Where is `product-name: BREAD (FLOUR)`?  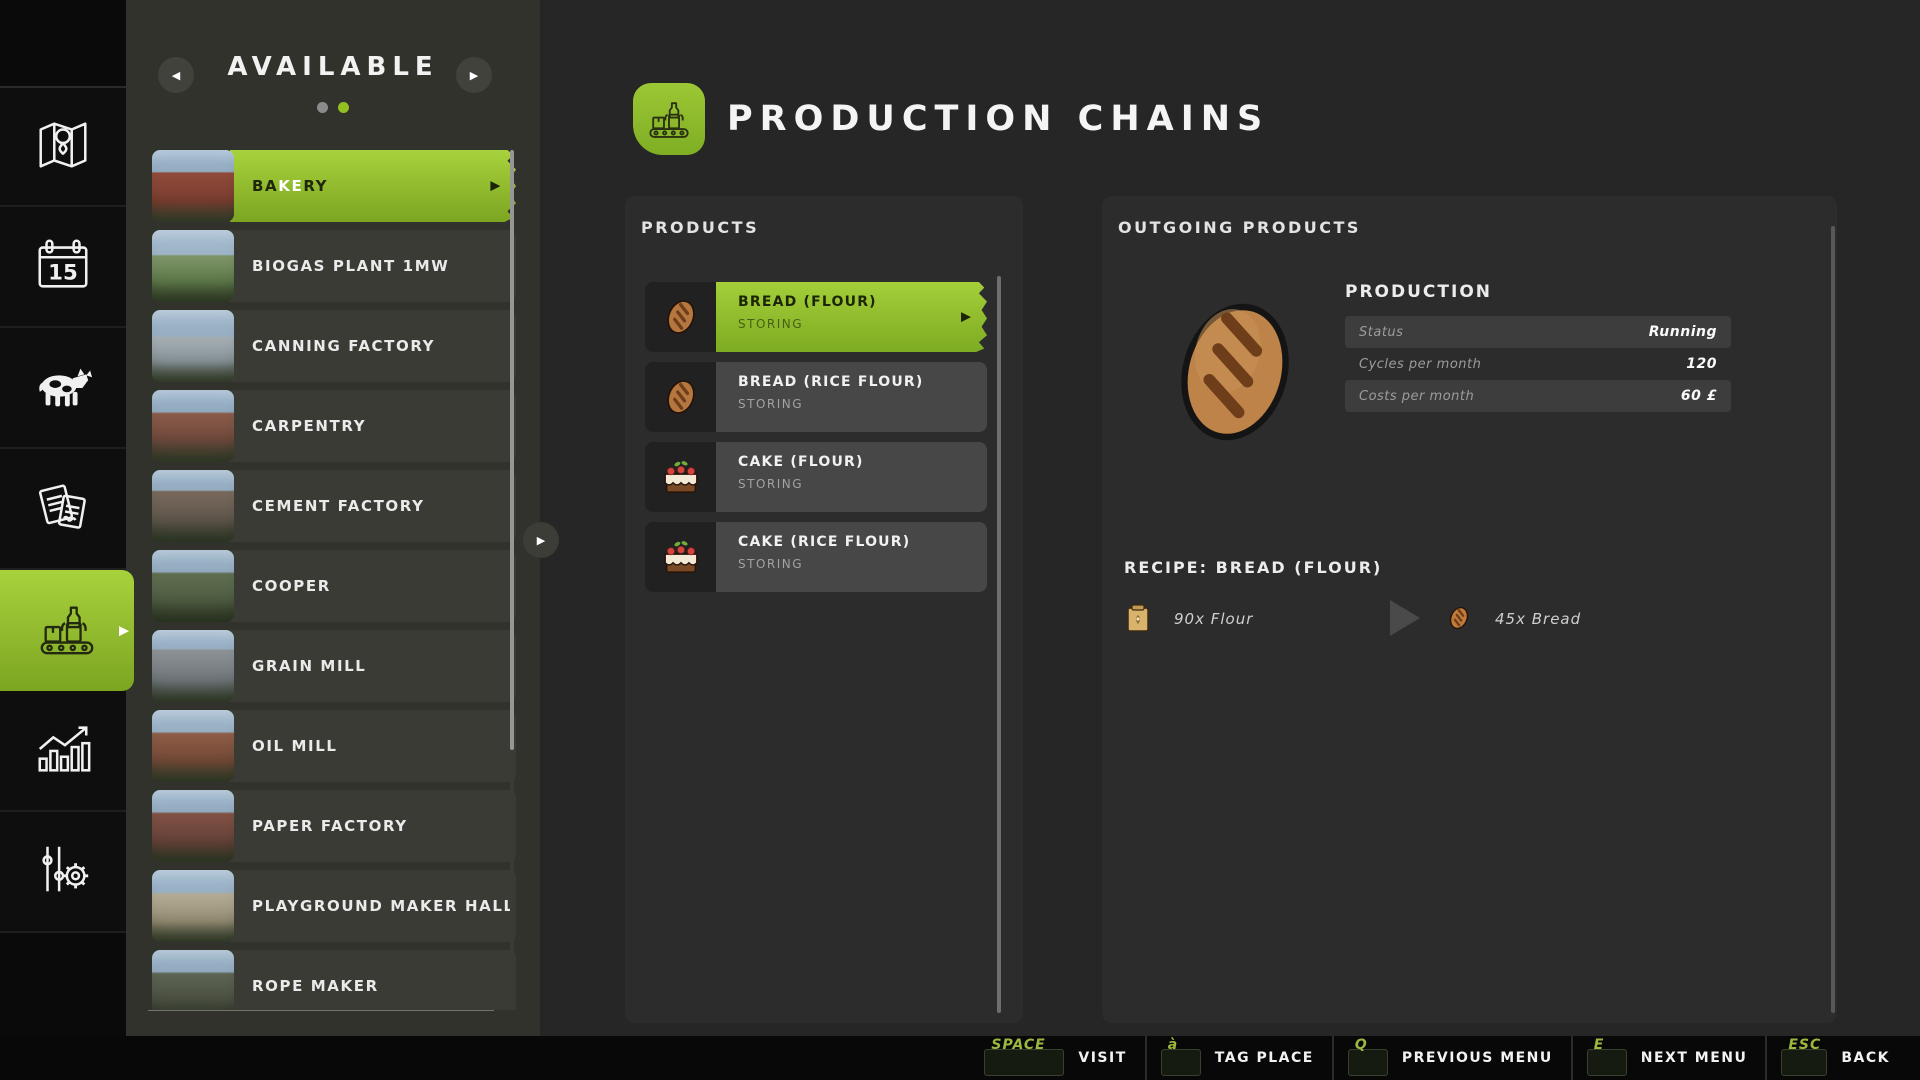 product-name: BREAD (FLOUR) is located at coordinates (807, 302).